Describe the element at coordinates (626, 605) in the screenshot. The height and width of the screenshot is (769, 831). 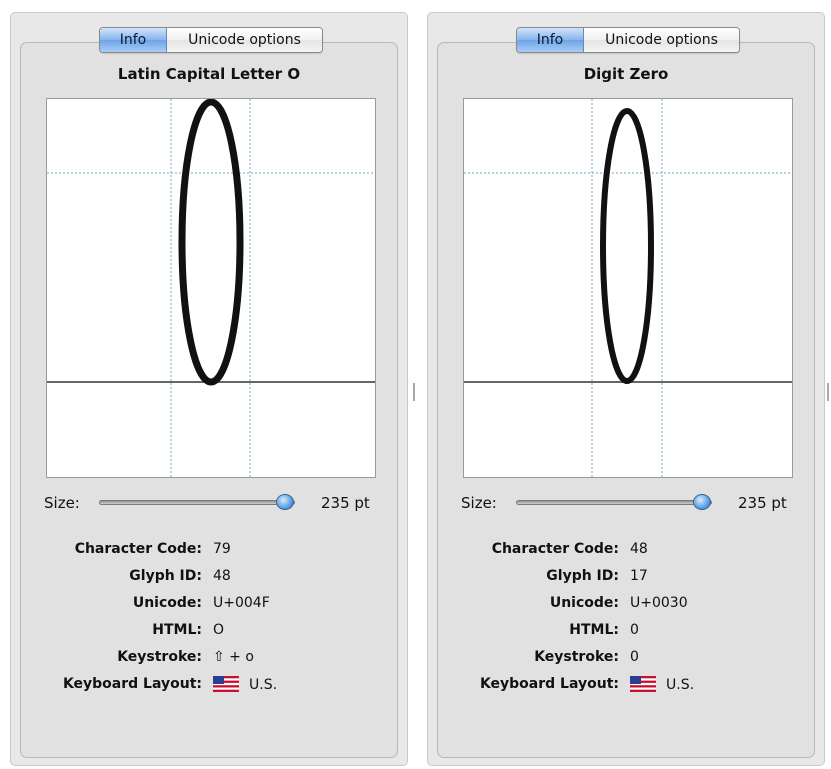
I see `info-row-unicode: Unicode: U+0030` at that location.